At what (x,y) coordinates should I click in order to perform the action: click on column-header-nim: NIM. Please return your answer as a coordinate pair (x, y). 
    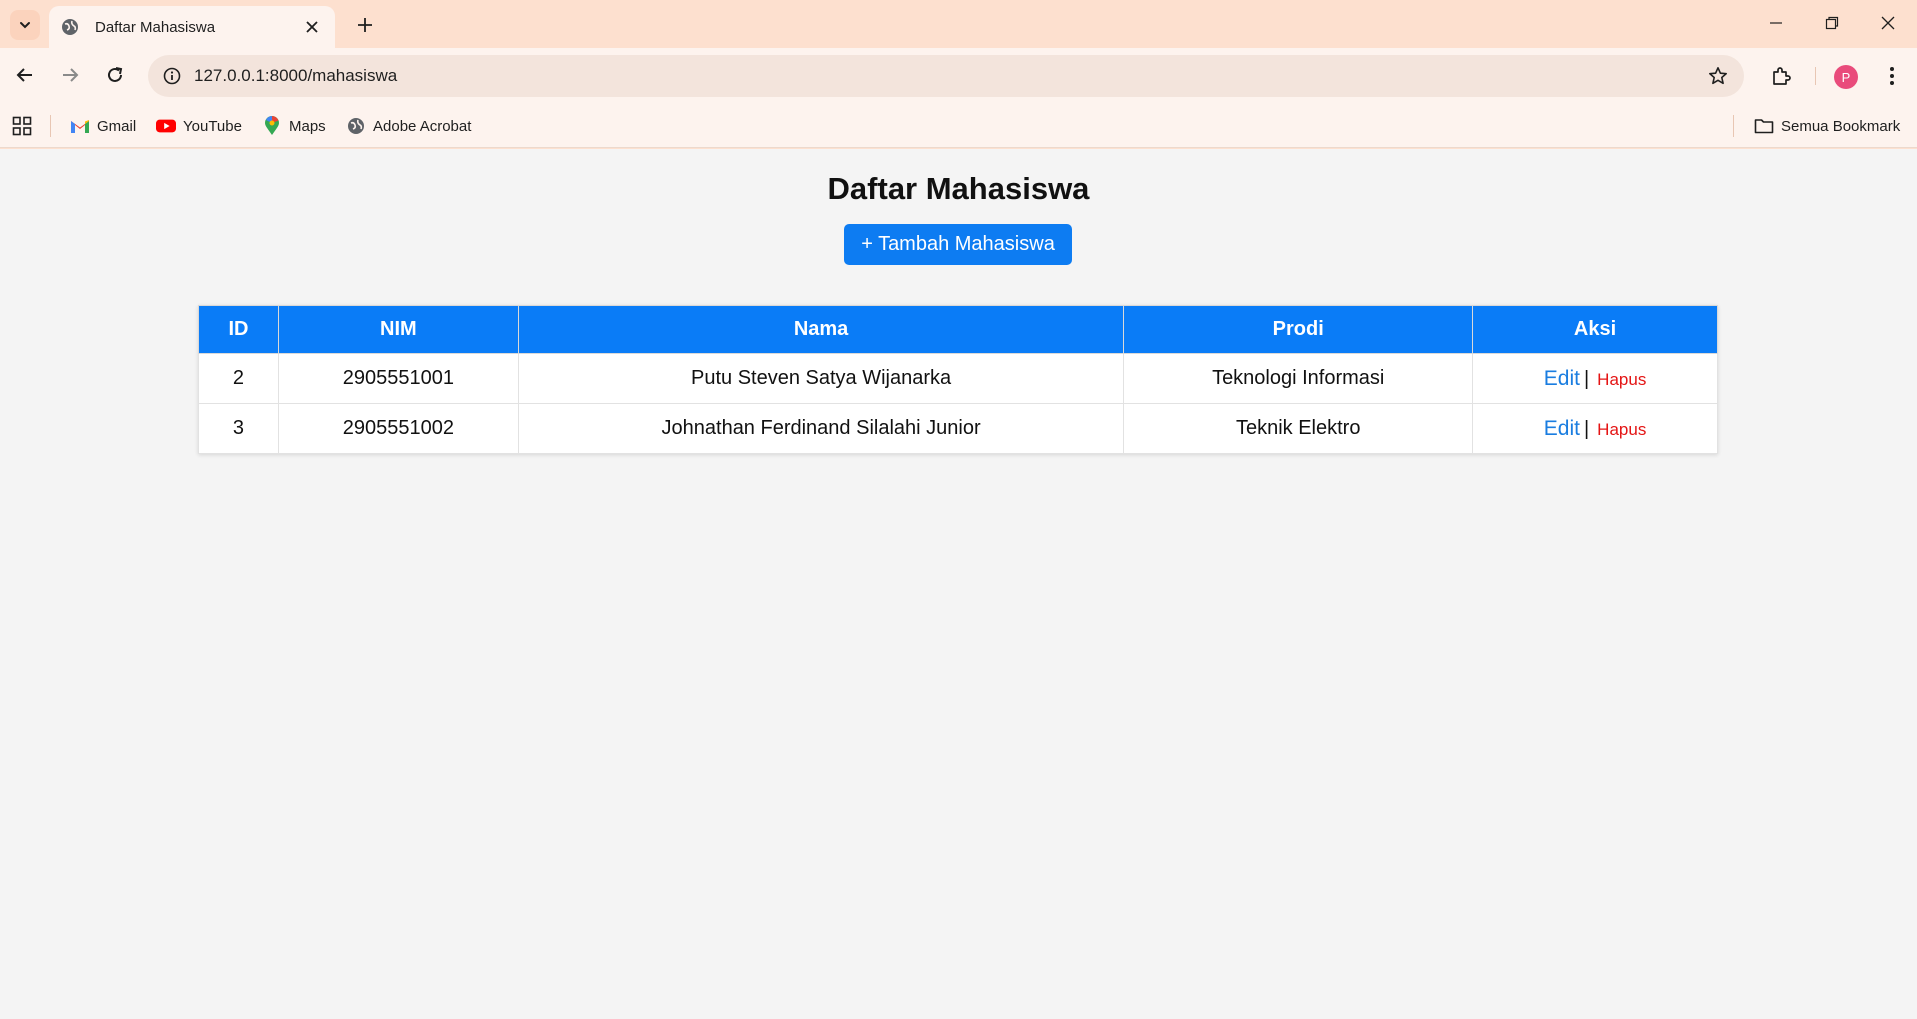
    Looking at the image, I should click on (398, 329).